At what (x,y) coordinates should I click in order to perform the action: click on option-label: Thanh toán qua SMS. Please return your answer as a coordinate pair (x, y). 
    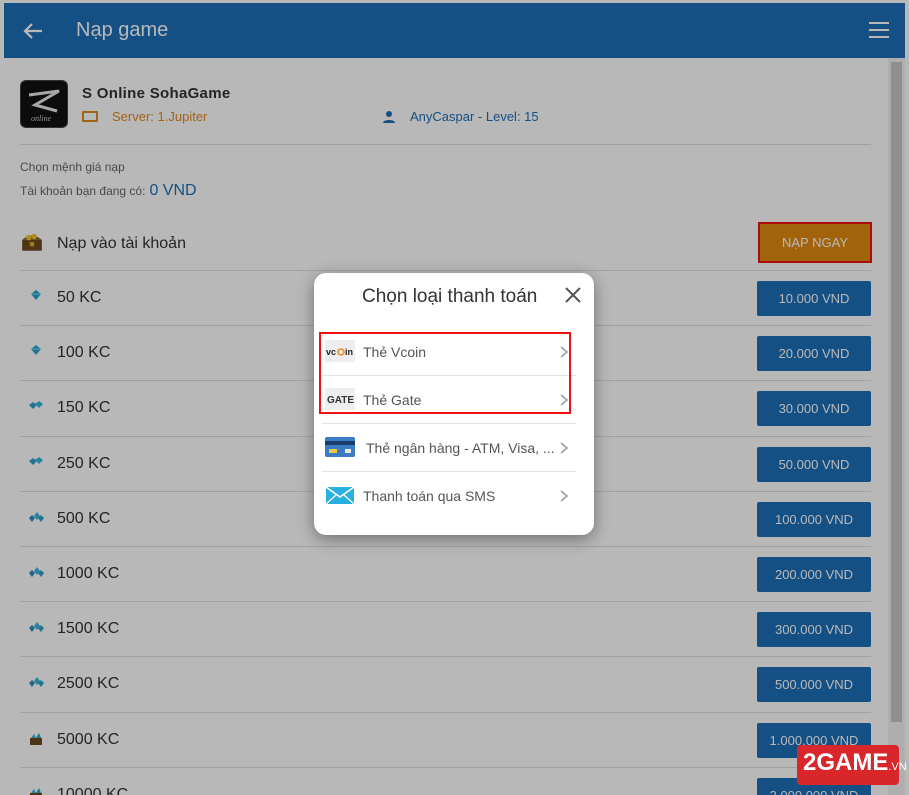
    Looking at the image, I should click on (429, 496).